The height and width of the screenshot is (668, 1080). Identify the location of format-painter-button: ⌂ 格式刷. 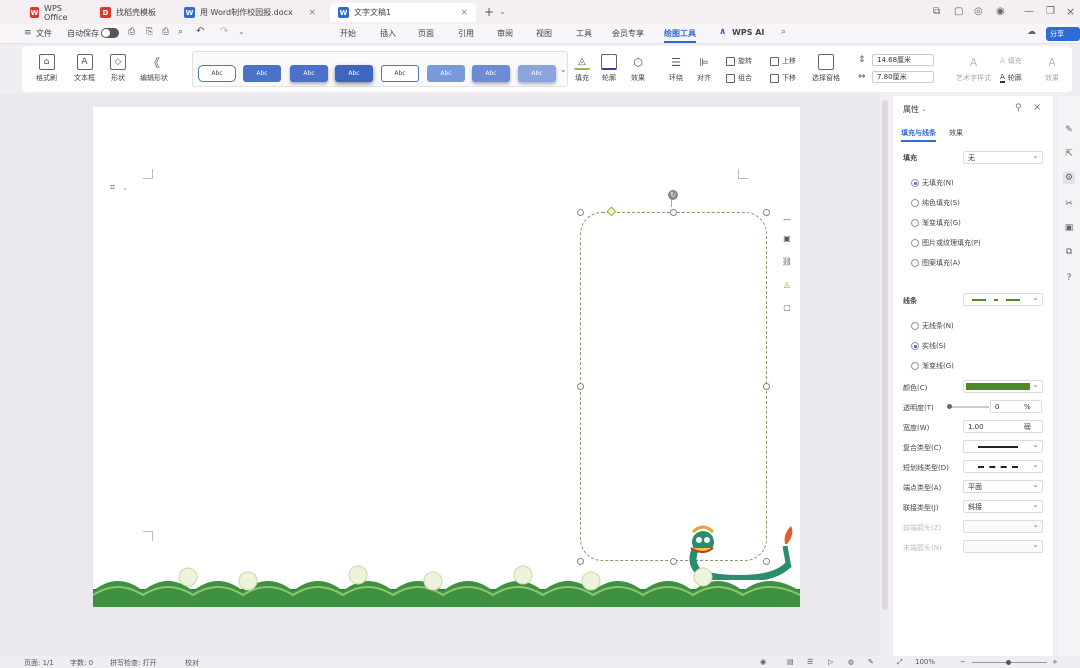
(46, 68).